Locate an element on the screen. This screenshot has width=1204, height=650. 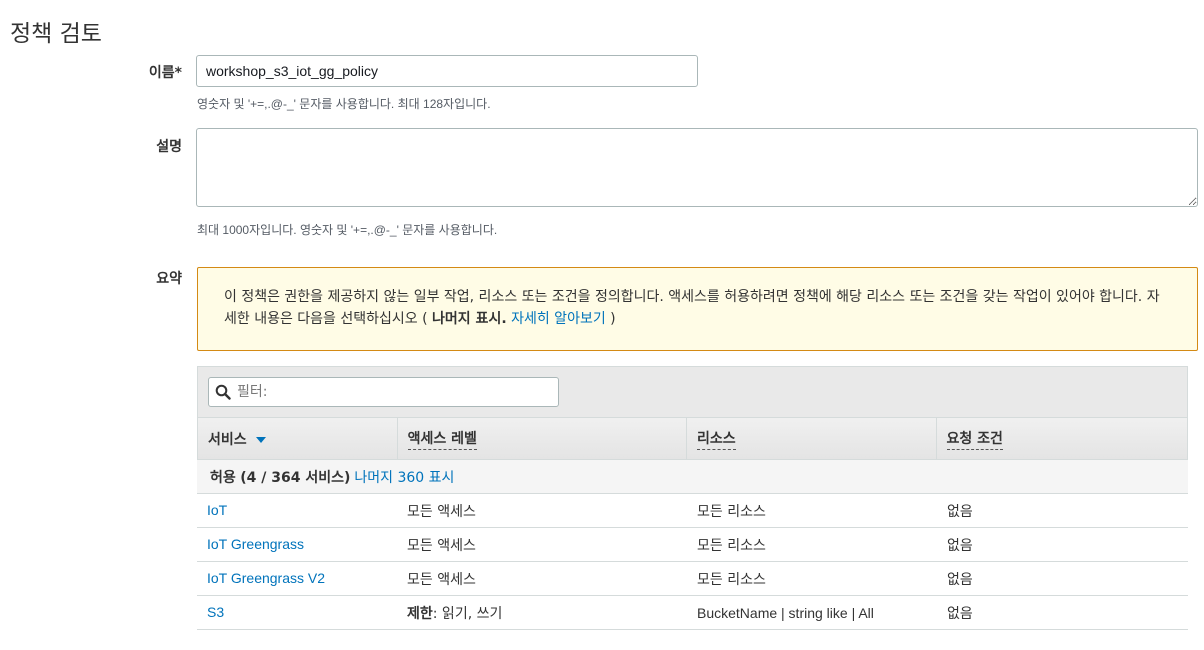
filter-box is located at coordinates (383, 392).